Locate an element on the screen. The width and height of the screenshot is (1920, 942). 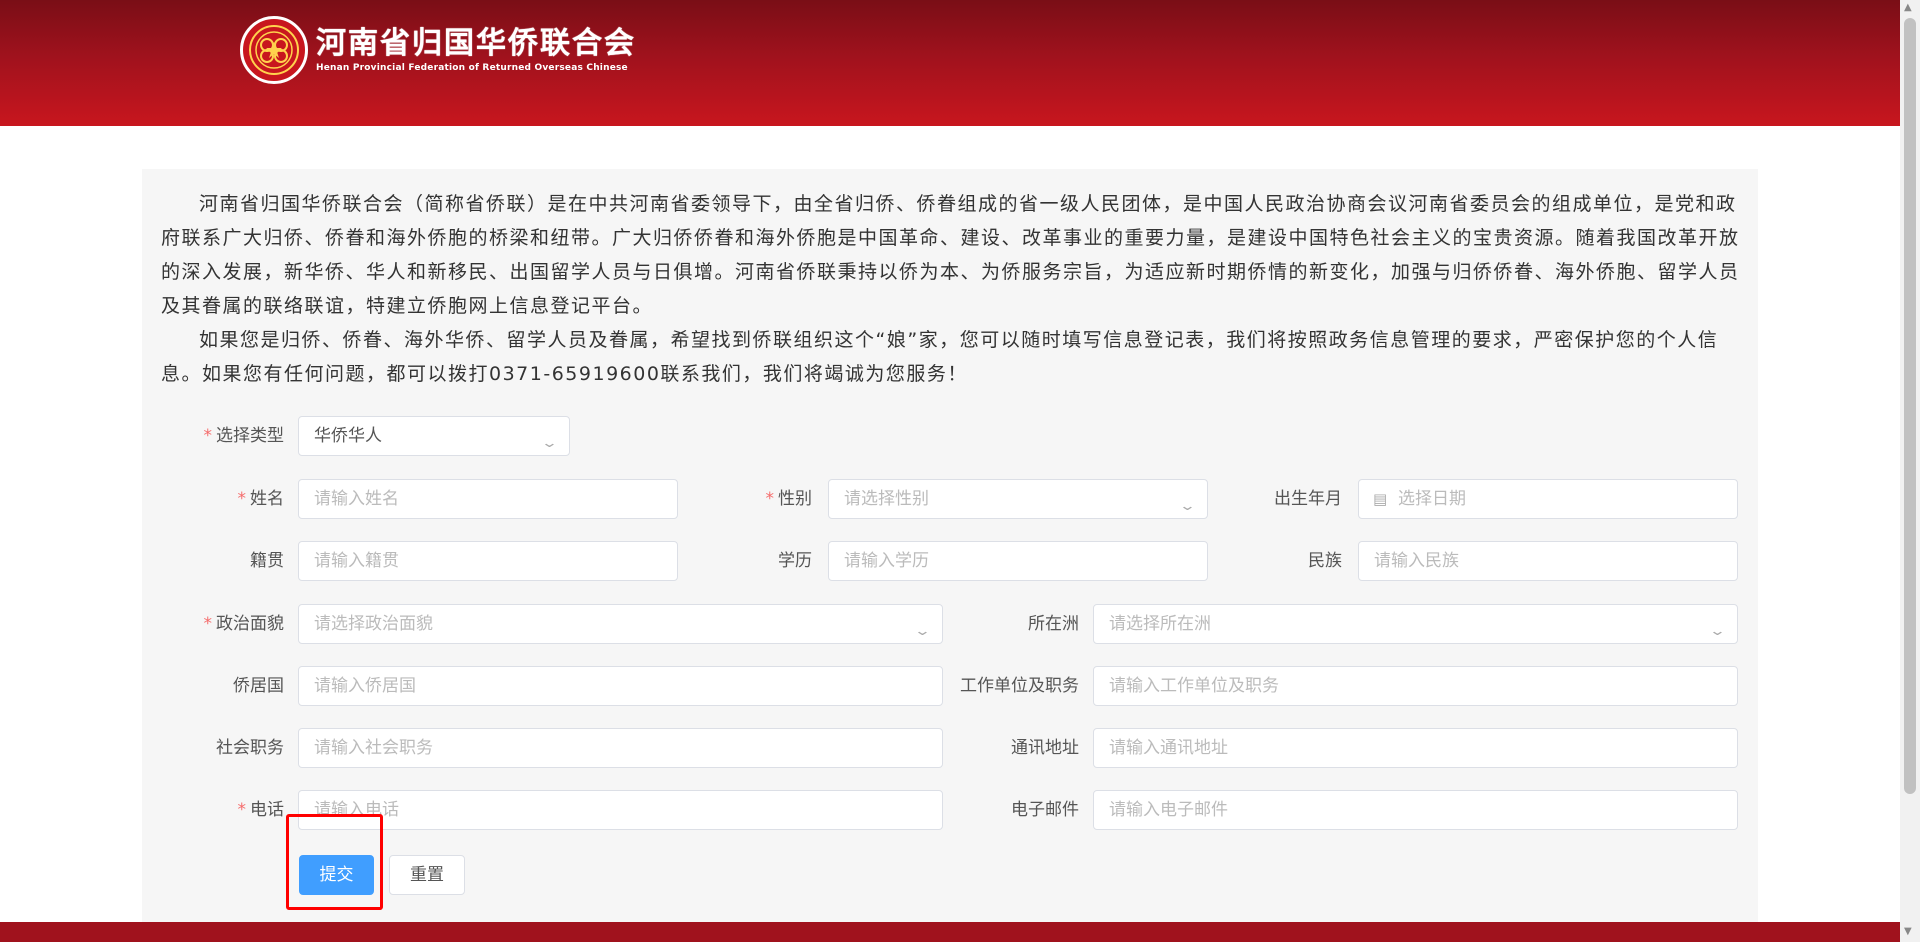
reset-button: 重置 is located at coordinates (427, 875).